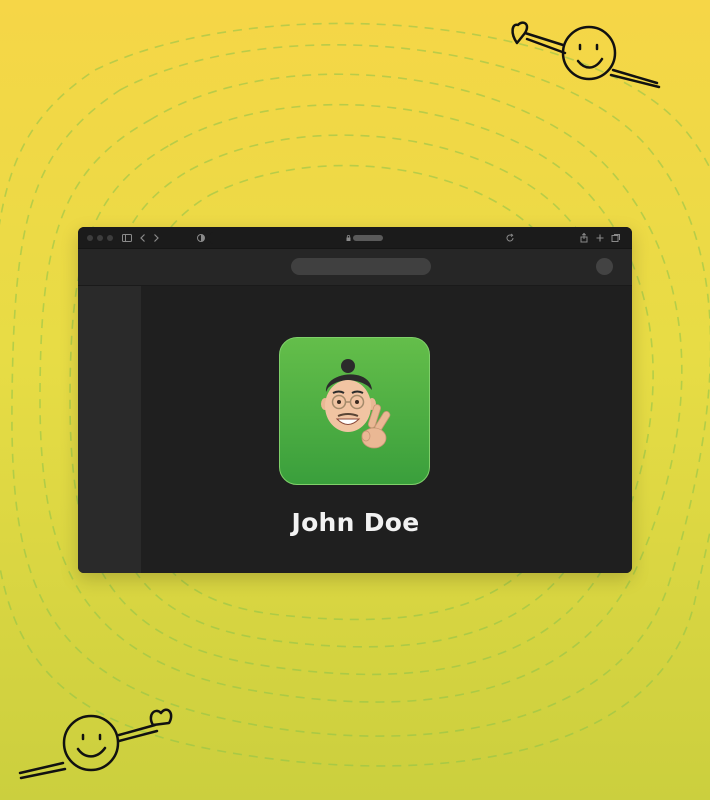 The image size is (710, 800). I want to click on profile-name: John Doe, so click(355, 522).